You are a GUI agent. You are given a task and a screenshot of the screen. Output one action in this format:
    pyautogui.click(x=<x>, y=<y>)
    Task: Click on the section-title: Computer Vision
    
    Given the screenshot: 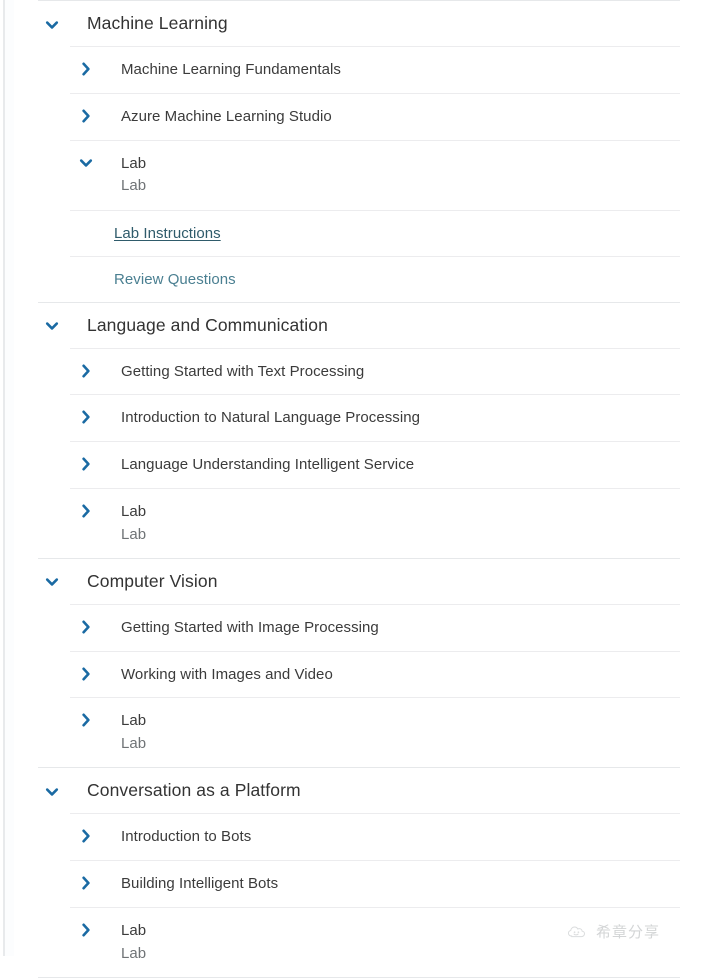 What is the action you would take?
    pyautogui.click(x=152, y=580)
    